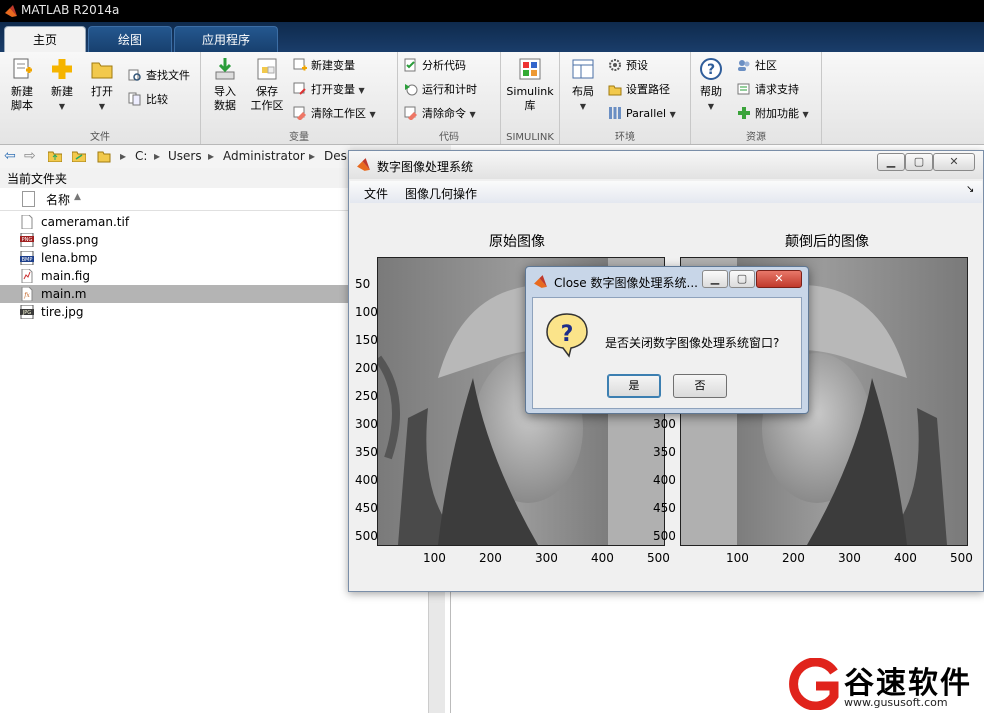 This screenshot has width=984, height=713. Describe the element at coordinates (264, 156) in the screenshot. I see `breadcrumb-administrator: Administrator` at that location.